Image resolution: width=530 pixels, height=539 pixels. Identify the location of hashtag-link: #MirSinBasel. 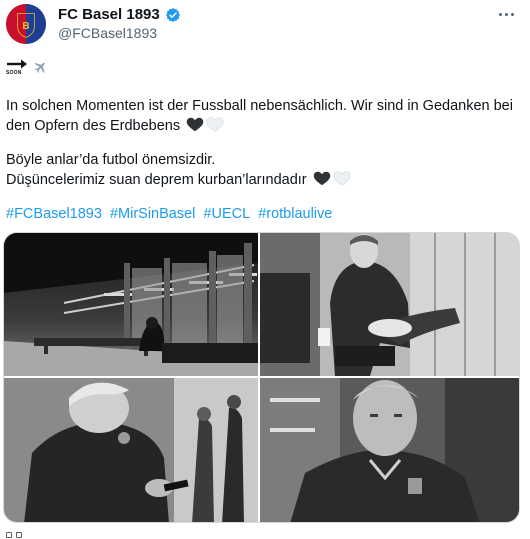
(152, 214).